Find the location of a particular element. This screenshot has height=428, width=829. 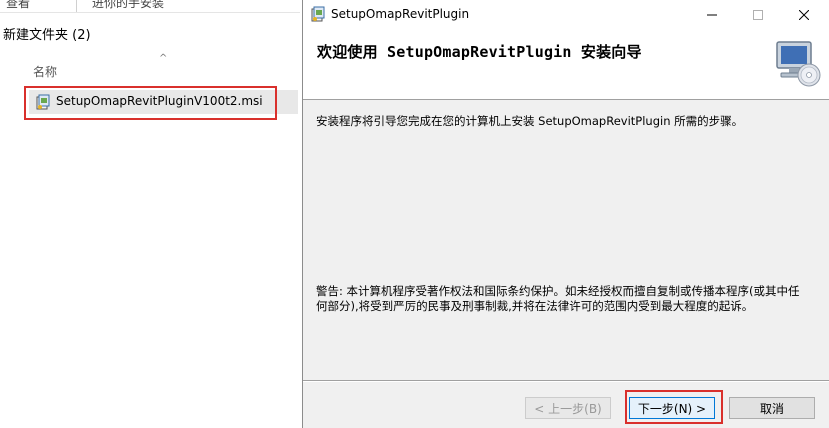

computer-cd-icon is located at coordinates (798, 64).